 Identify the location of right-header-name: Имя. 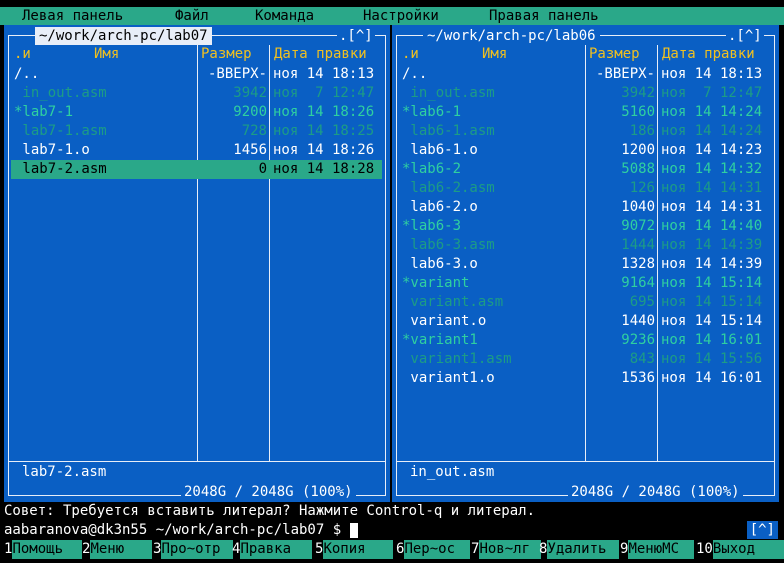
(494, 54).